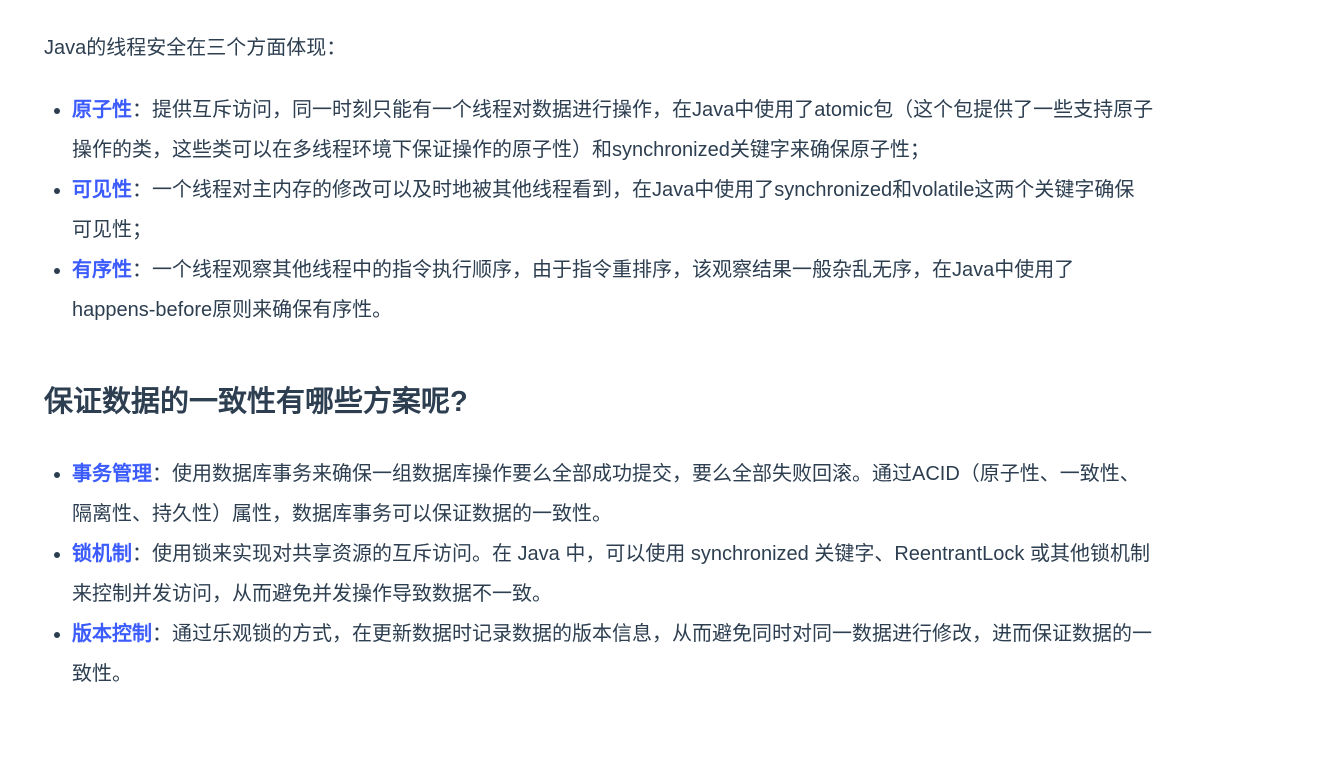 Image resolution: width=1320 pixels, height=777 pixels. I want to click on term: 版本控制, so click(112, 634).